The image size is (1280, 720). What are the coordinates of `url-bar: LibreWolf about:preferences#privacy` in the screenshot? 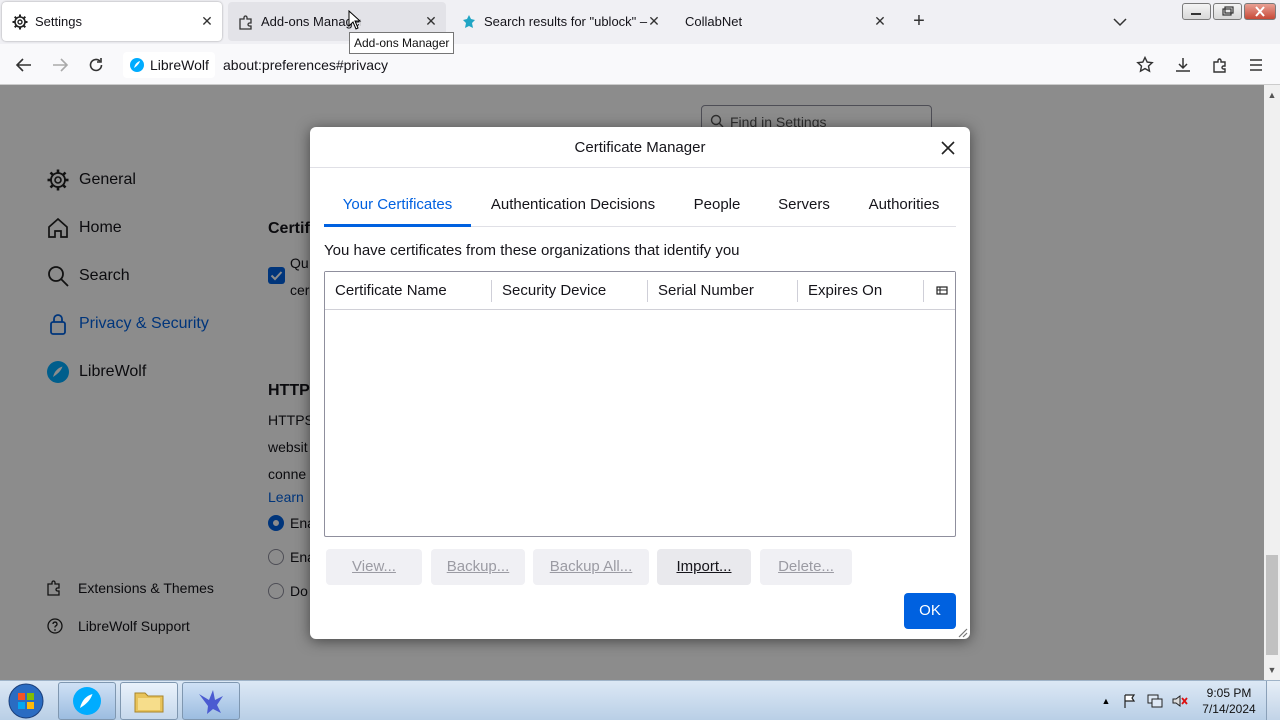 It's located at (643, 65).